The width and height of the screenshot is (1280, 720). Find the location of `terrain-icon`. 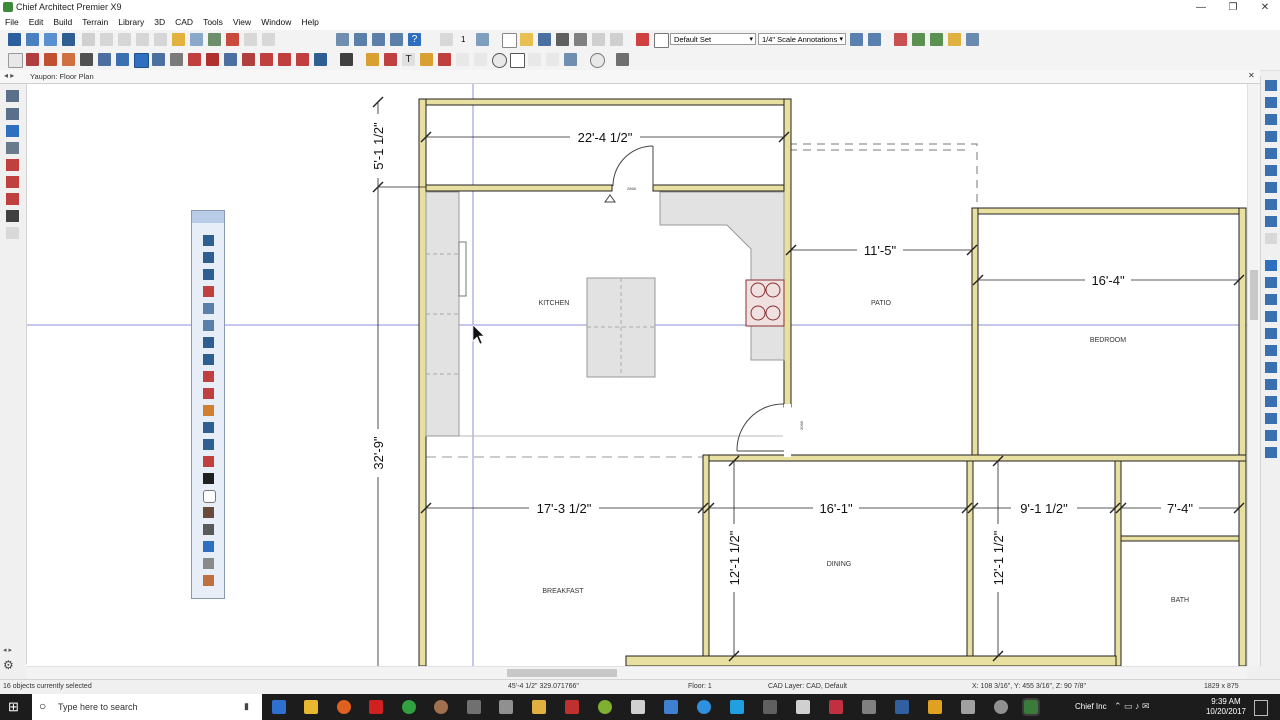

terrain-icon is located at coordinates (248, 59).